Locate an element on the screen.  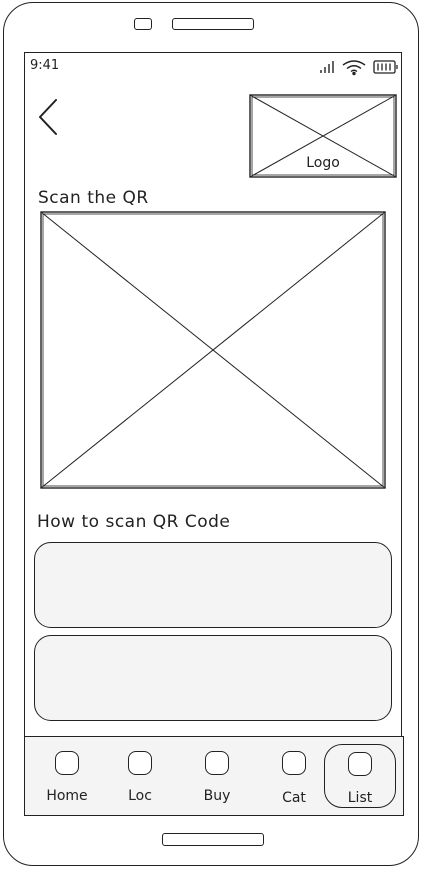
earpiece-speaker is located at coordinates (213, 24).